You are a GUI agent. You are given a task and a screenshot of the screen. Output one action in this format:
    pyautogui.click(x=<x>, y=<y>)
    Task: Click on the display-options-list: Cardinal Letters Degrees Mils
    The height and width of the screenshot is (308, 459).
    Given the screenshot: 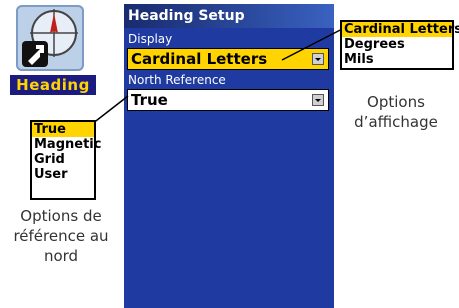 What is the action you would take?
    pyautogui.click(x=399, y=45)
    